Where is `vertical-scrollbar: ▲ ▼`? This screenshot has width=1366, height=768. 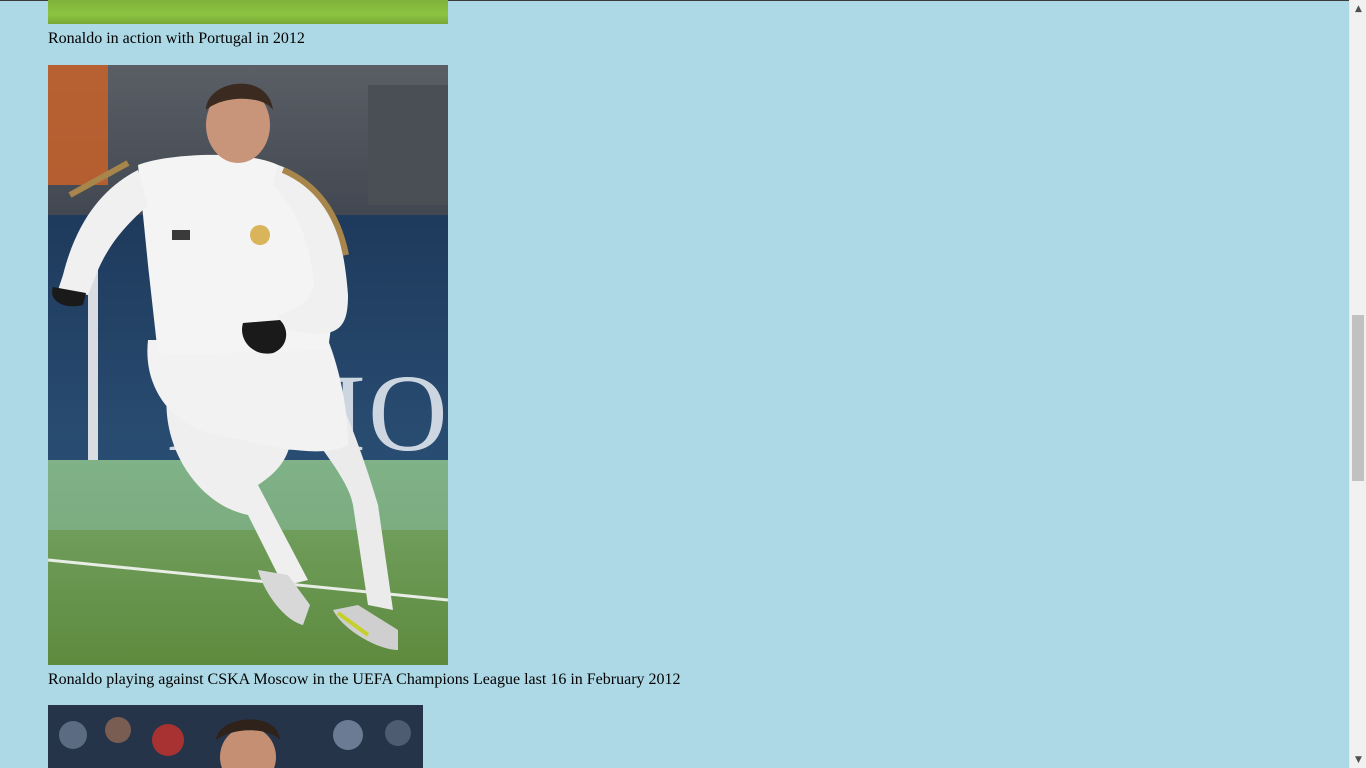
vertical-scrollbar: ▲ ▼ is located at coordinates (1357, 384).